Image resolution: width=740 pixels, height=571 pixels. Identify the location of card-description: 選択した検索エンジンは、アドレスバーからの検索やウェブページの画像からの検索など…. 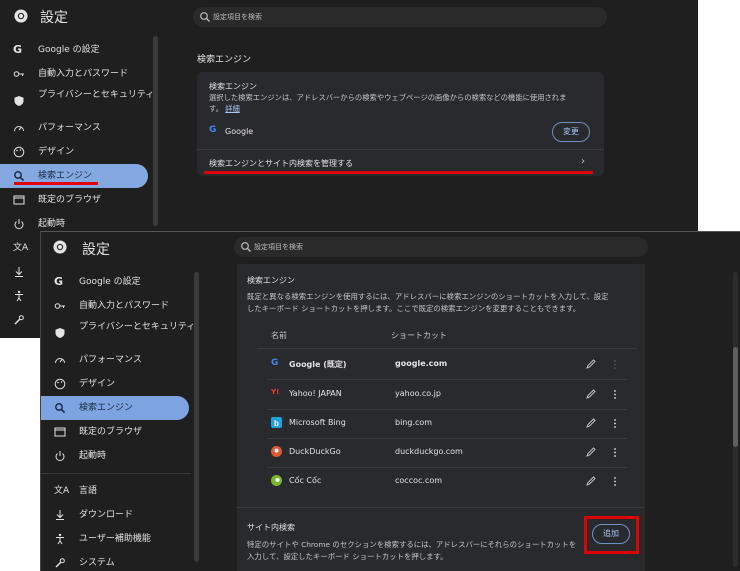
(388, 103).